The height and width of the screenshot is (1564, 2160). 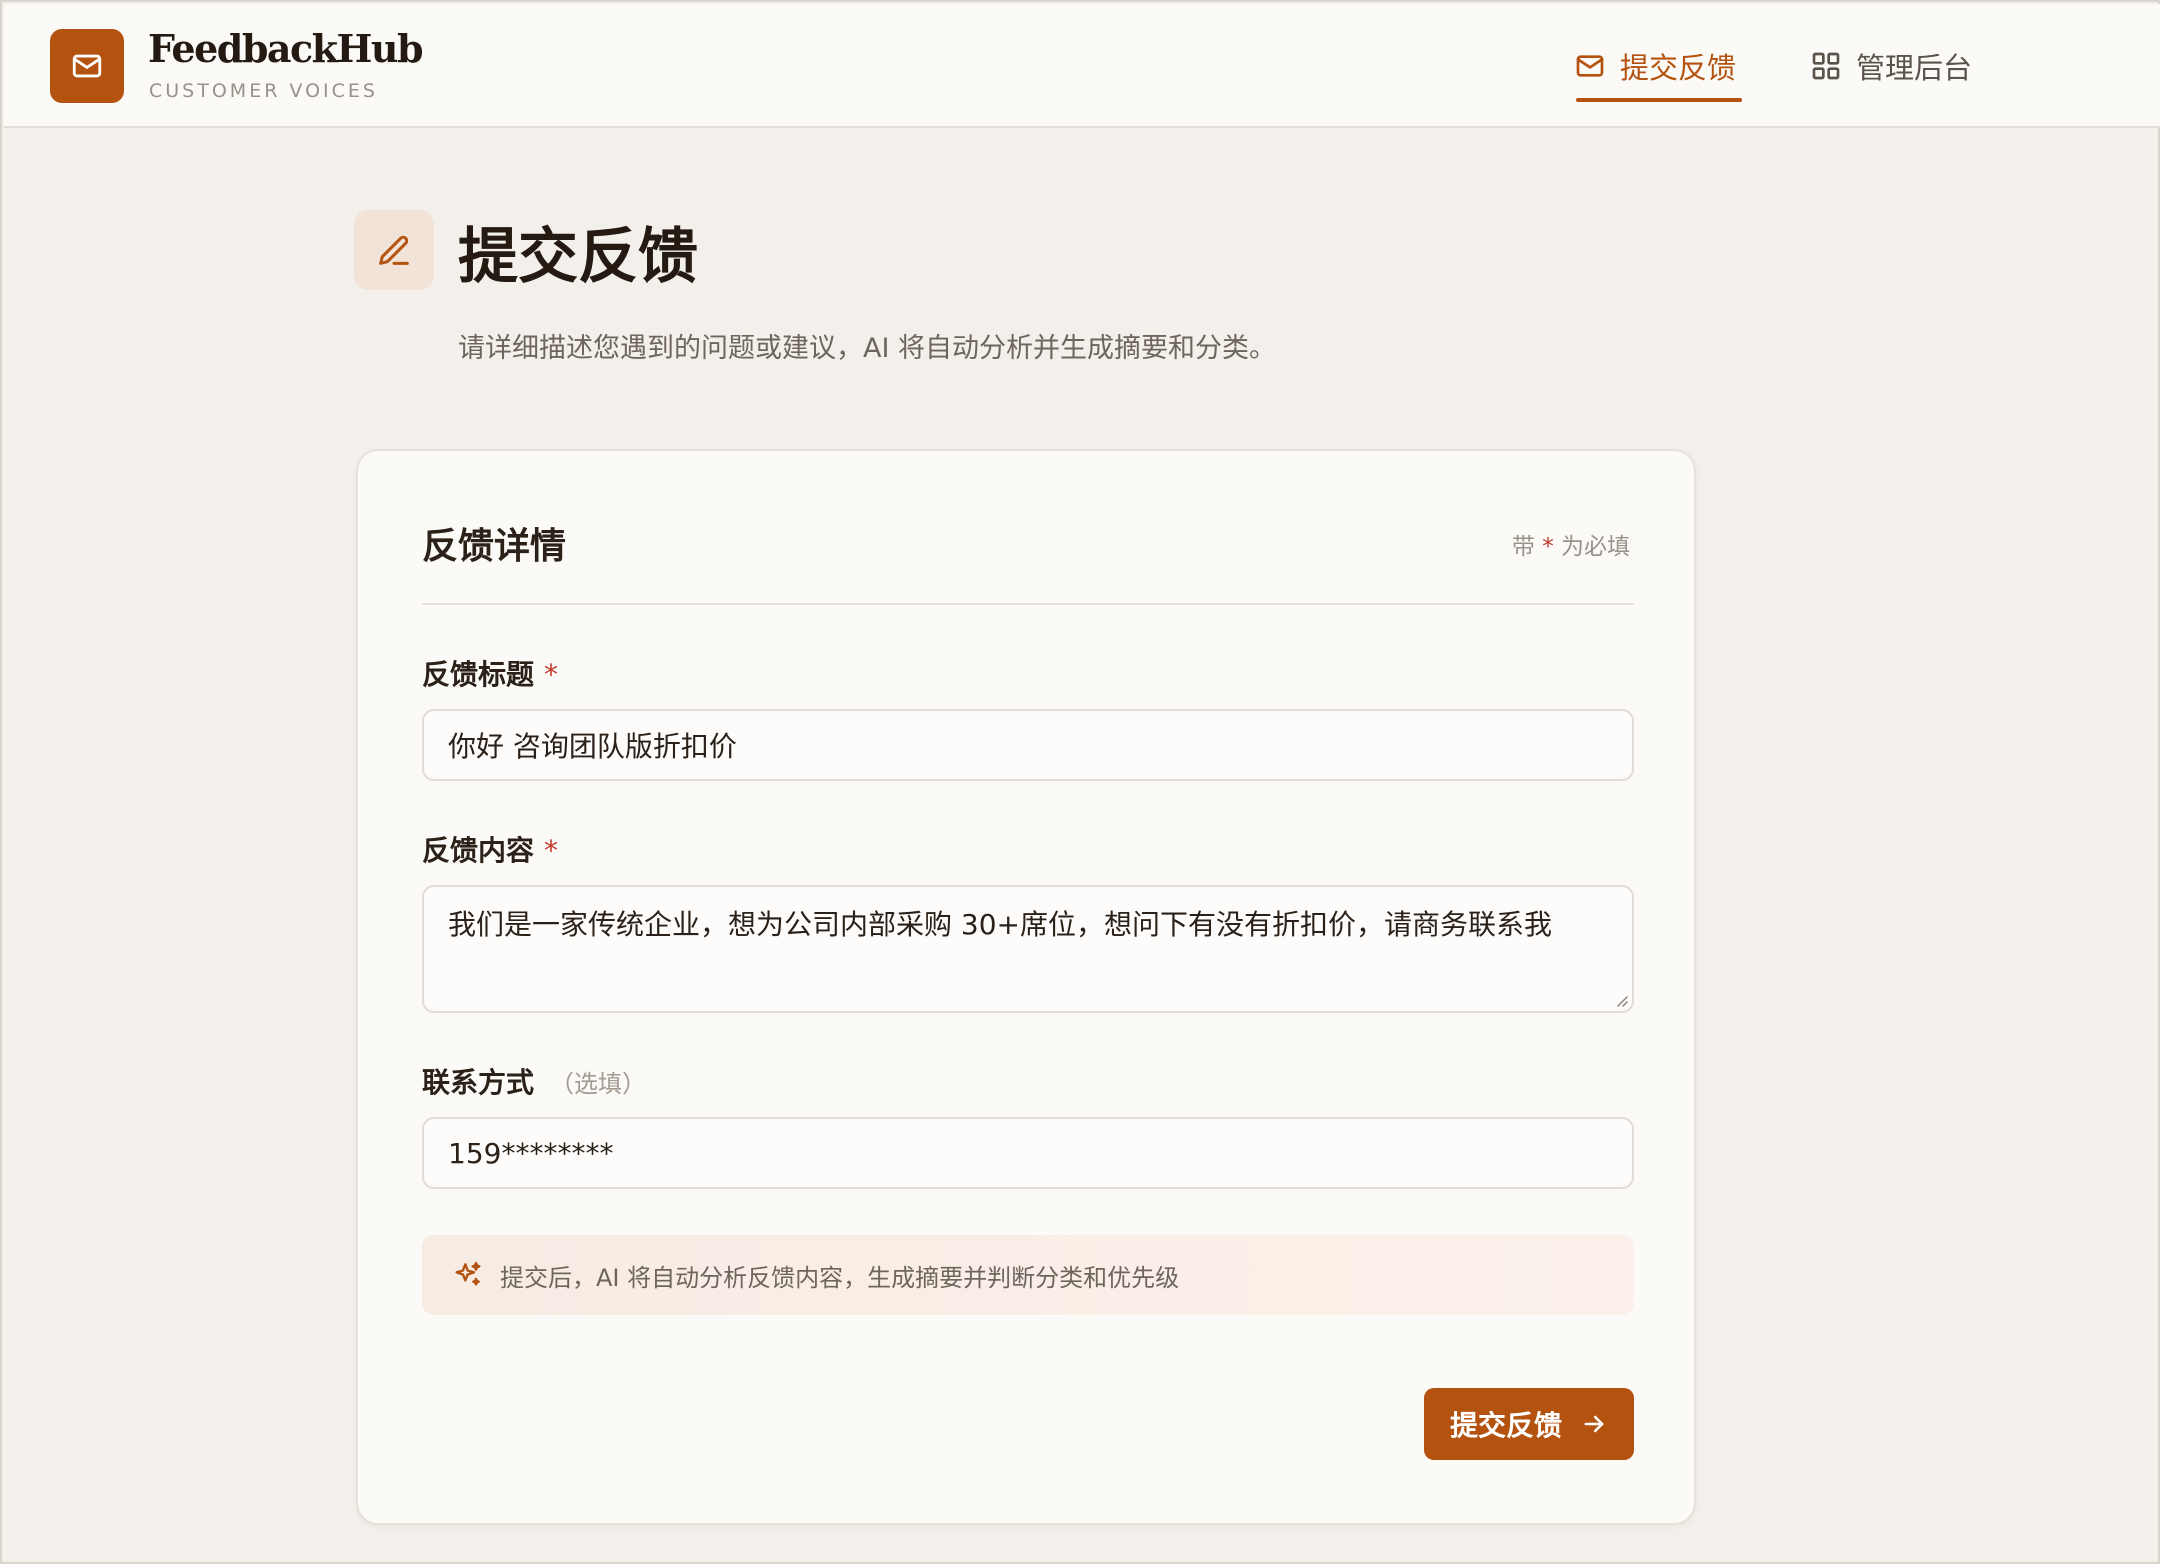 What do you see at coordinates (468, 1273) in the screenshot?
I see `sparkle-icon` at bounding box center [468, 1273].